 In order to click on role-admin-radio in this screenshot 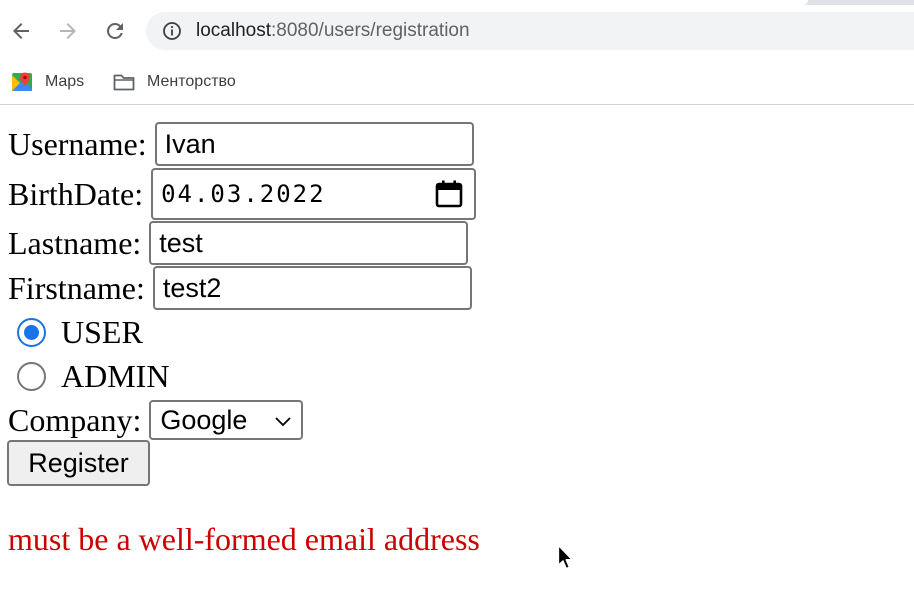, I will do `click(31, 376)`.